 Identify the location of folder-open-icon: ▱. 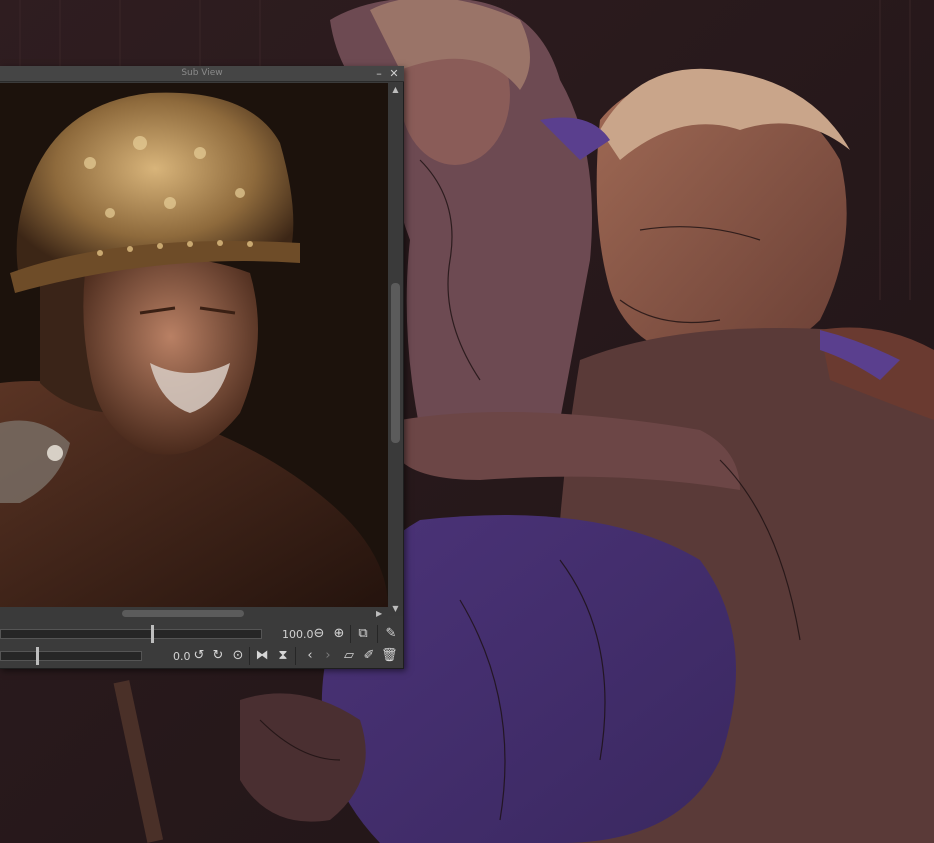
(349, 656).